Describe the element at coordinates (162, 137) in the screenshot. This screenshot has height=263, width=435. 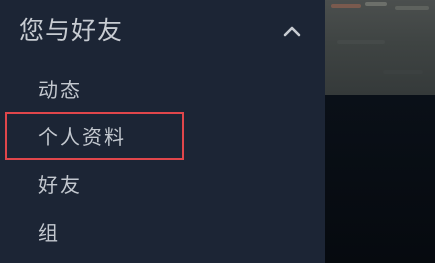
I see `menu-item-profile: 个人资料` at that location.